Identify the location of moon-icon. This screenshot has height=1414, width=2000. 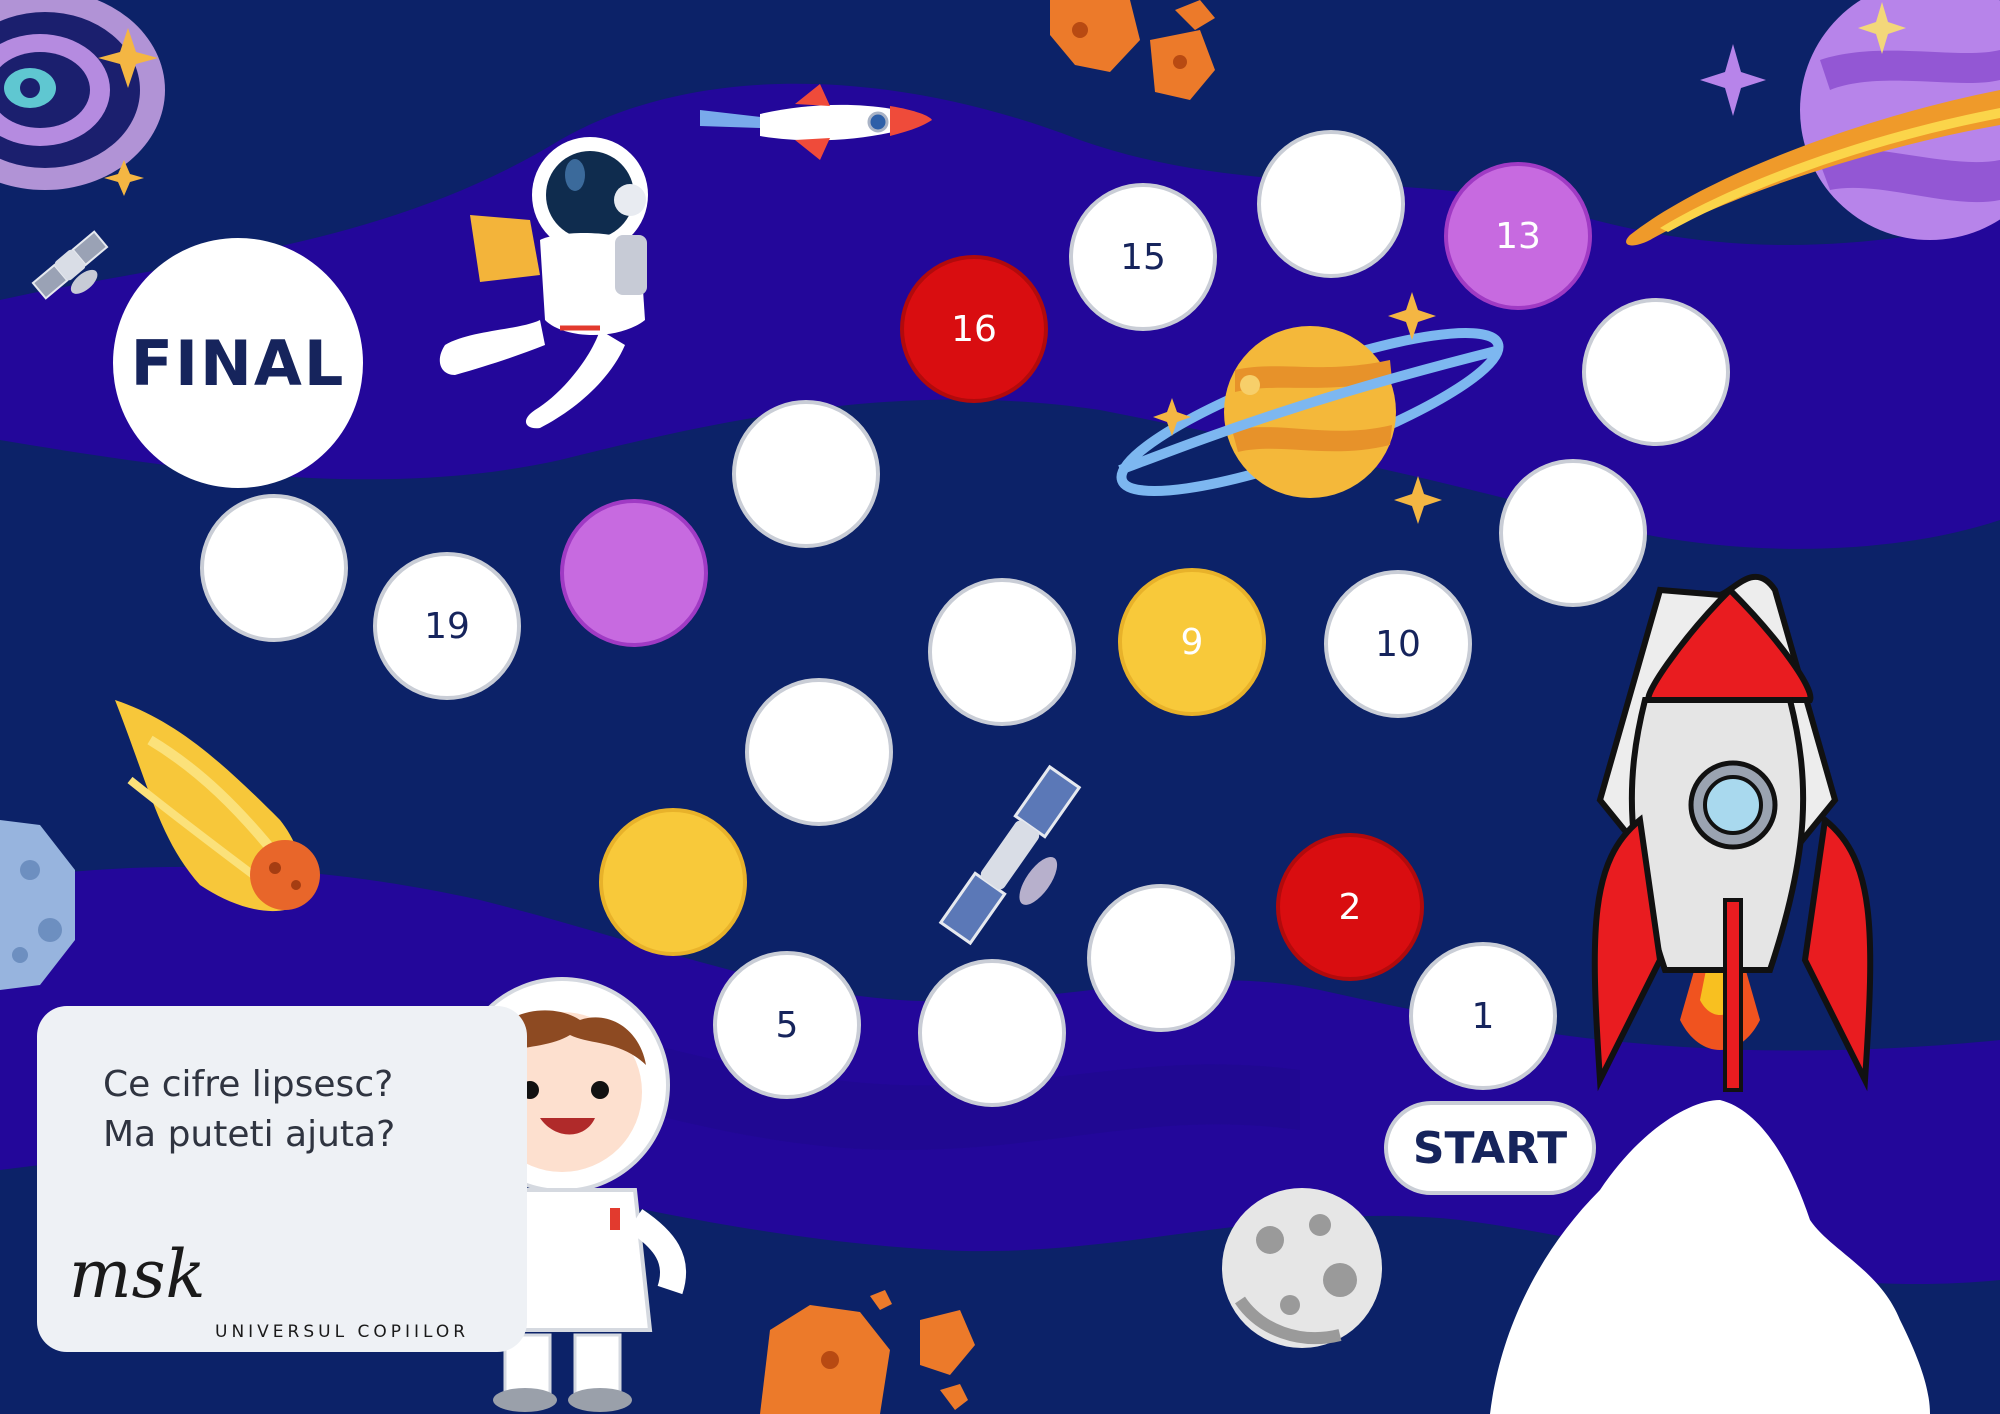
(1302, 1268).